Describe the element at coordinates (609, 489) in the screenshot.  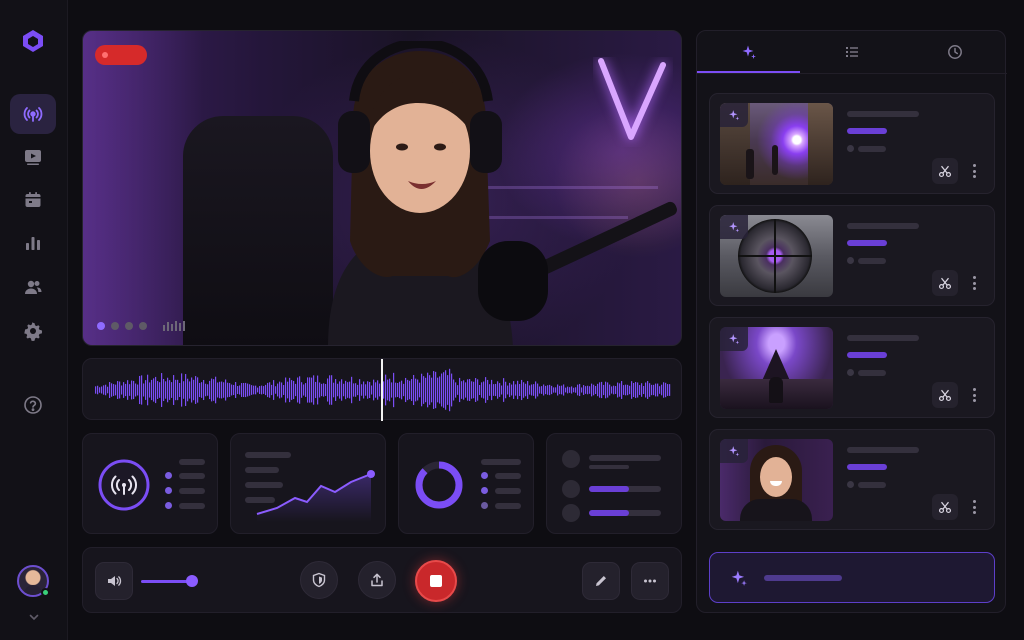
I see `progress-fill` at that location.